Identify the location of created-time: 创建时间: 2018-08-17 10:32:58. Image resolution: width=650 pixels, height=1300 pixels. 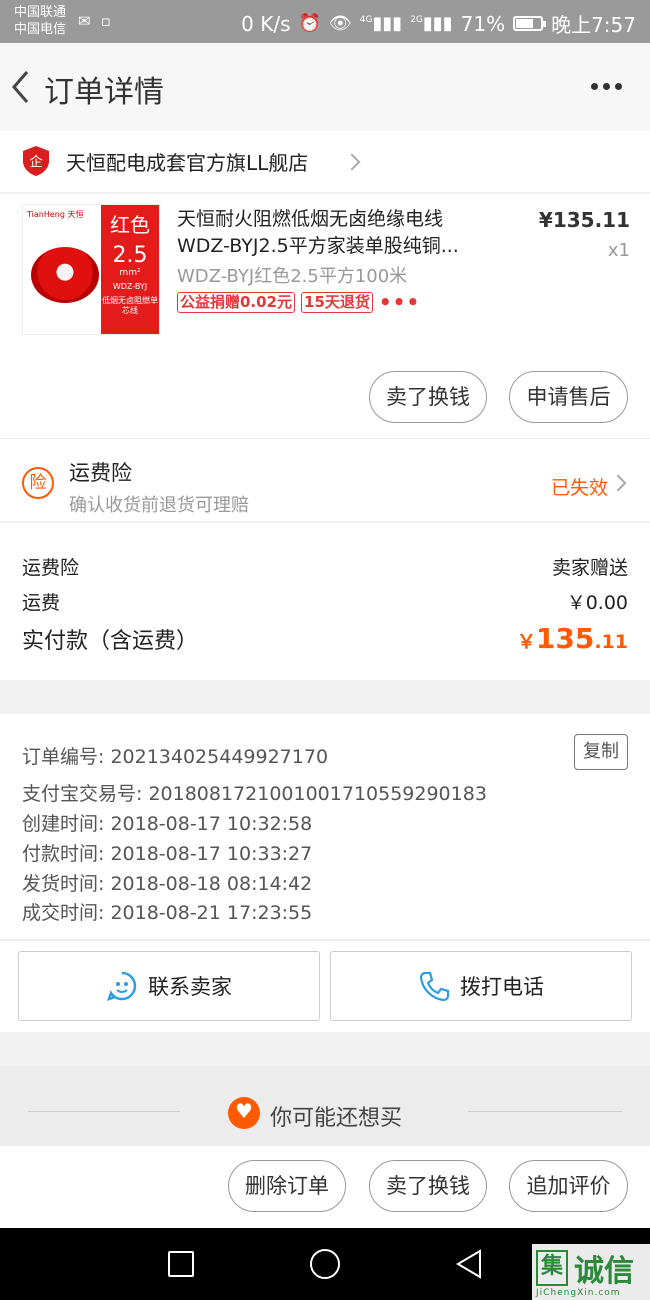
(167, 824).